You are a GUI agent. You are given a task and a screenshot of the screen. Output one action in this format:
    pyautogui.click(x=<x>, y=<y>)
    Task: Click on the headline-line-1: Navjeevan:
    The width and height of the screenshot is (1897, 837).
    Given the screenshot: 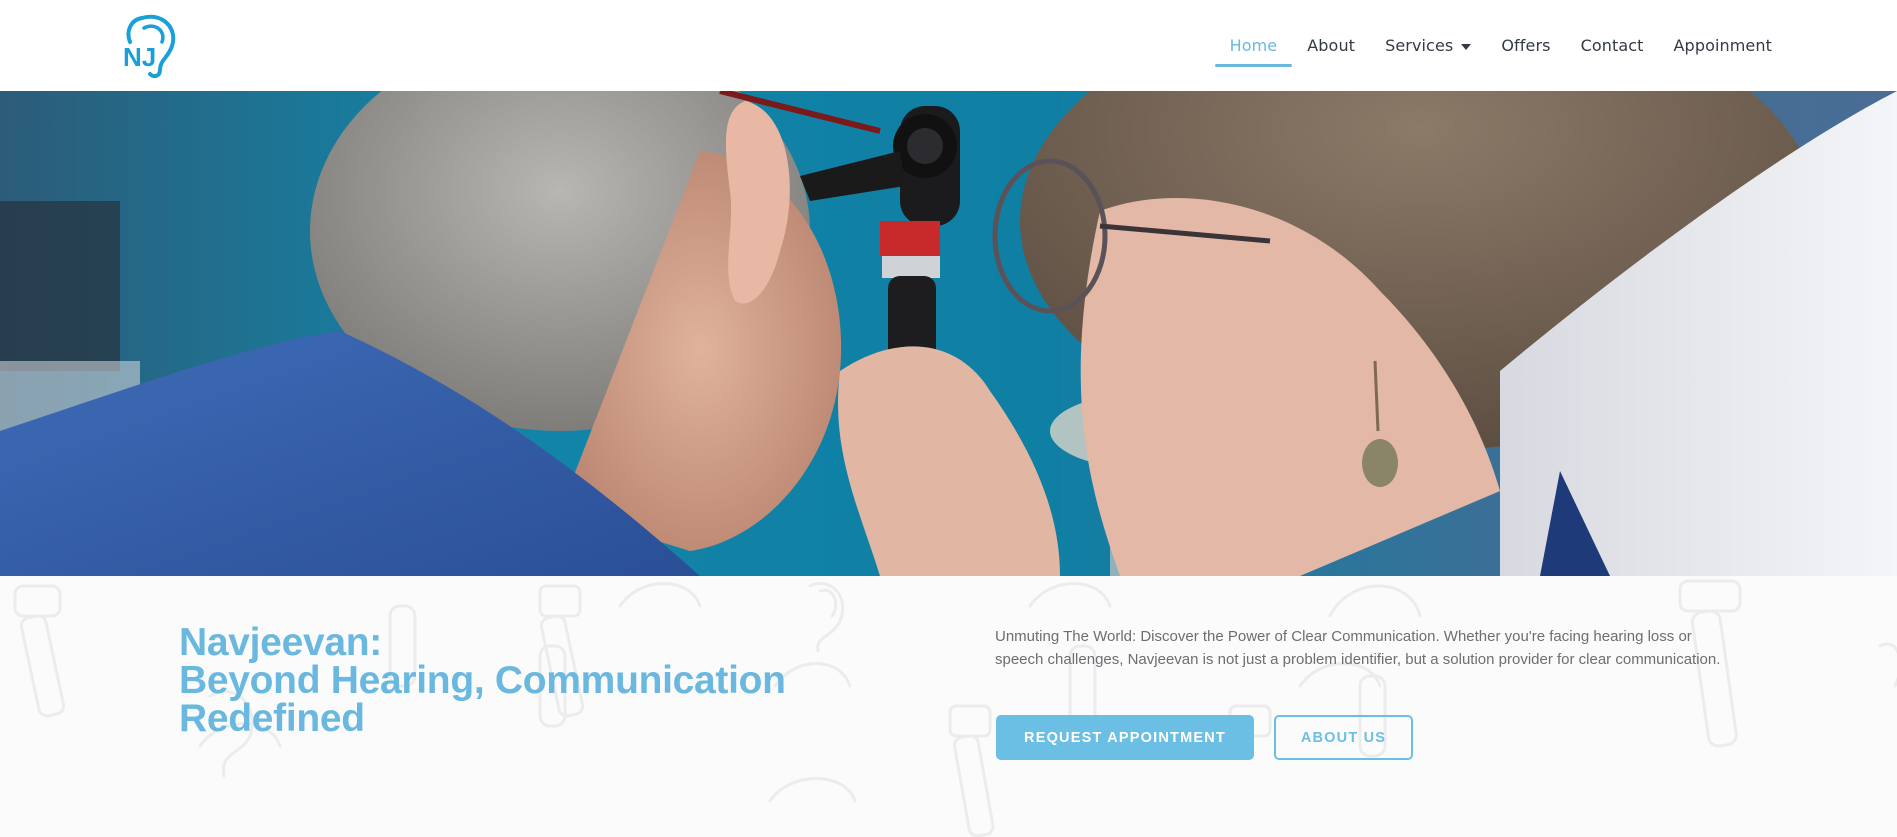 What is the action you would take?
    pyautogui.click(x=280, y=642)
    